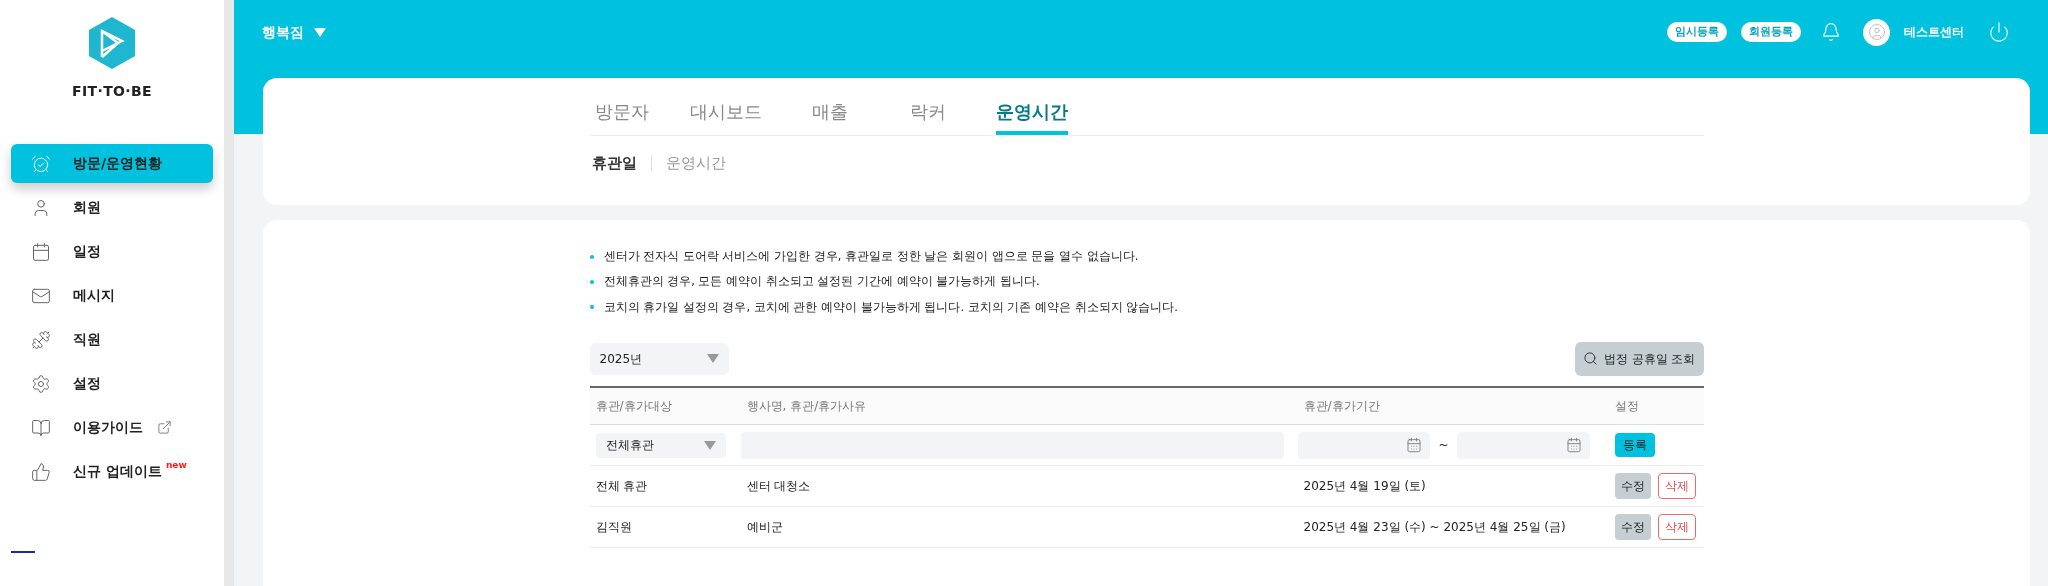 The width and height of the screenshot is (2048, 586). What do you see at coordinates (1453, 405) in the screenshot?
I see `column-header: 휴관/휴가기간` at bounding box center [1453, 405].